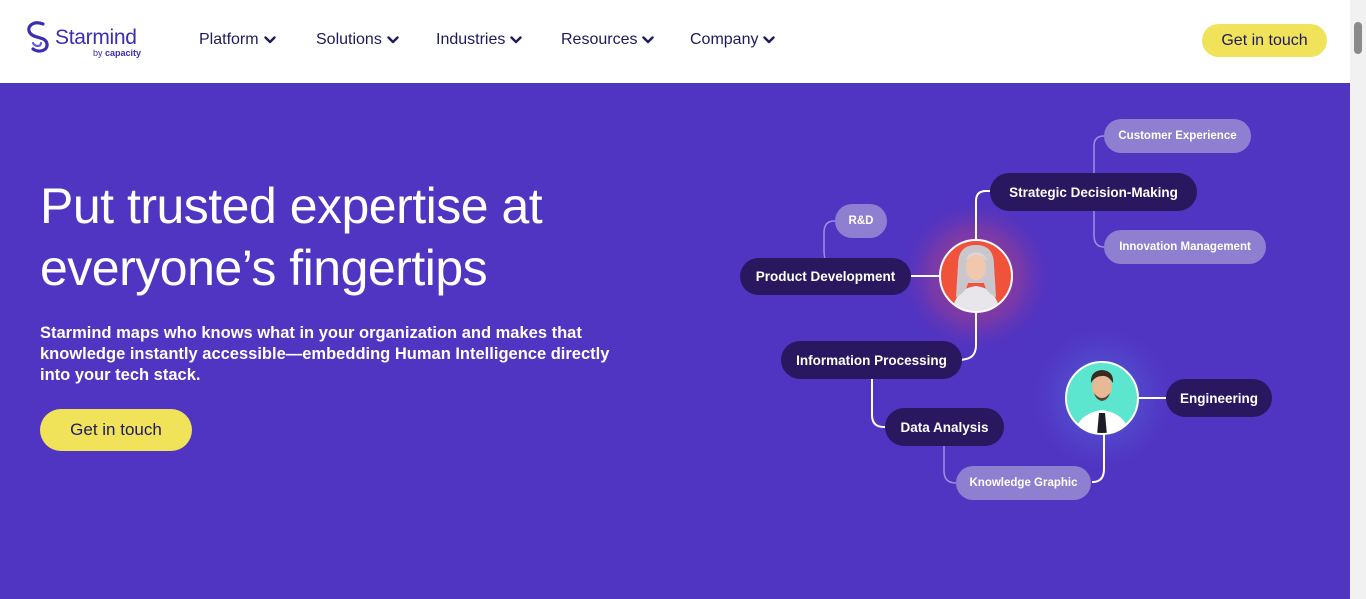 This screenshot has height=599, width=1366. I want to click on logo-sub-prefix: by, so click(98, 53).